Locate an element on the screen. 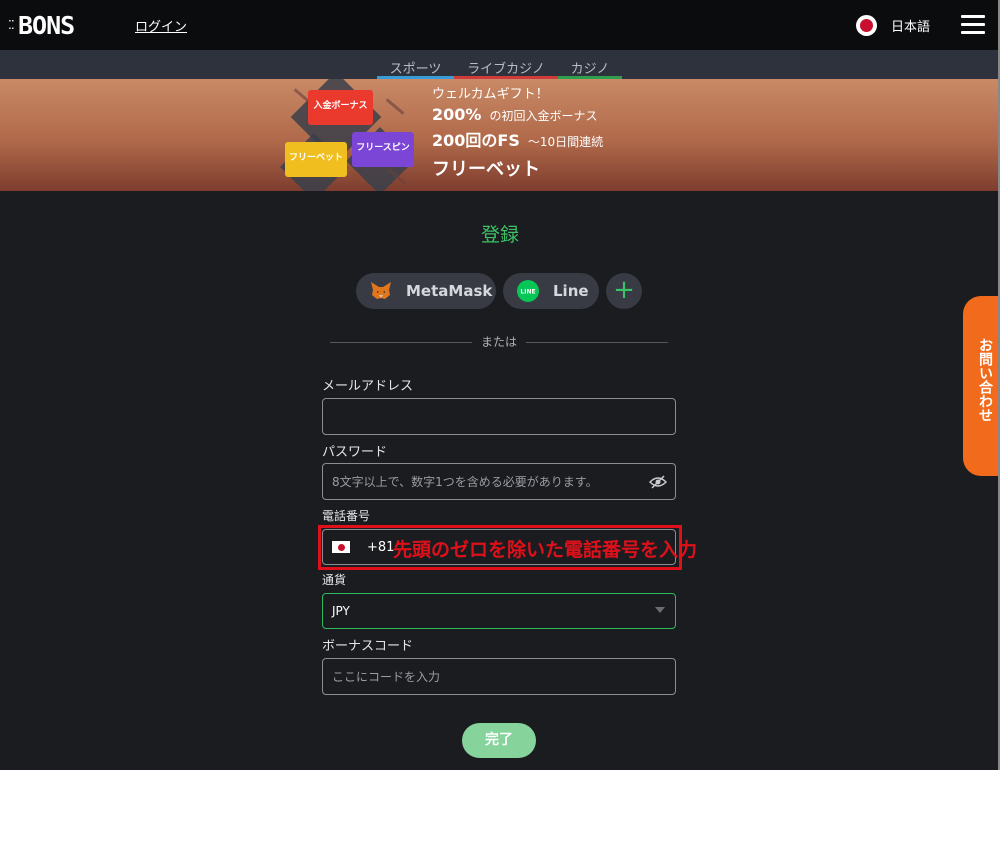 Image resolution: width=1000 pixels, height=867 pixels. bonus-code-placeholder: ここにコードを入力 is located at coordinates (386, 677).